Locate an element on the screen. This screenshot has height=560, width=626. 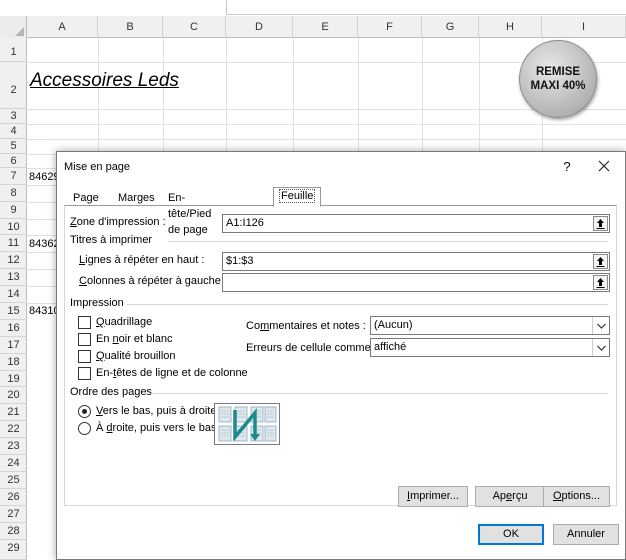
comments-label: Commentaires et notes : is located at coordinates (306, 326).